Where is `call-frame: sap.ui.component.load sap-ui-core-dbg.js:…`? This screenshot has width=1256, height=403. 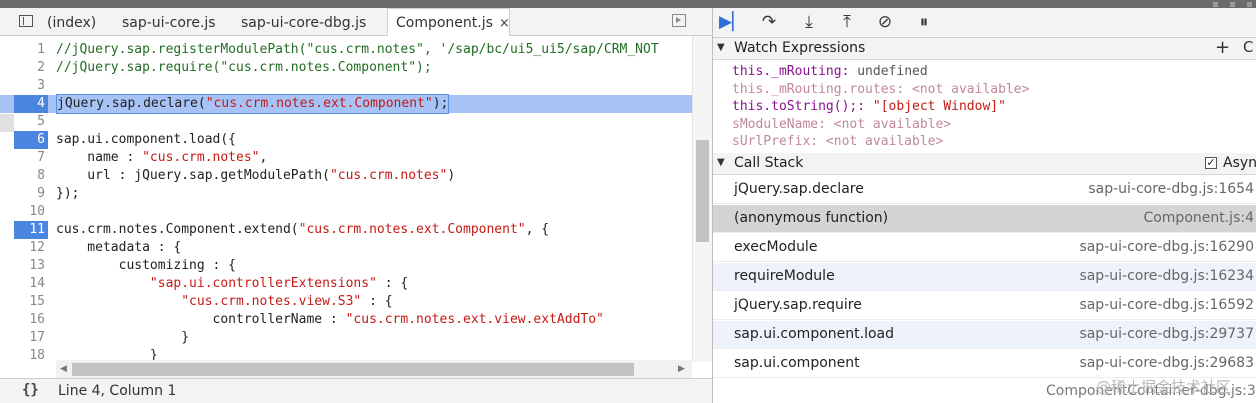 call-frame: sap.ui.component.load sap-ui-core-dbg.js:… is located at coordinates (984, 335).